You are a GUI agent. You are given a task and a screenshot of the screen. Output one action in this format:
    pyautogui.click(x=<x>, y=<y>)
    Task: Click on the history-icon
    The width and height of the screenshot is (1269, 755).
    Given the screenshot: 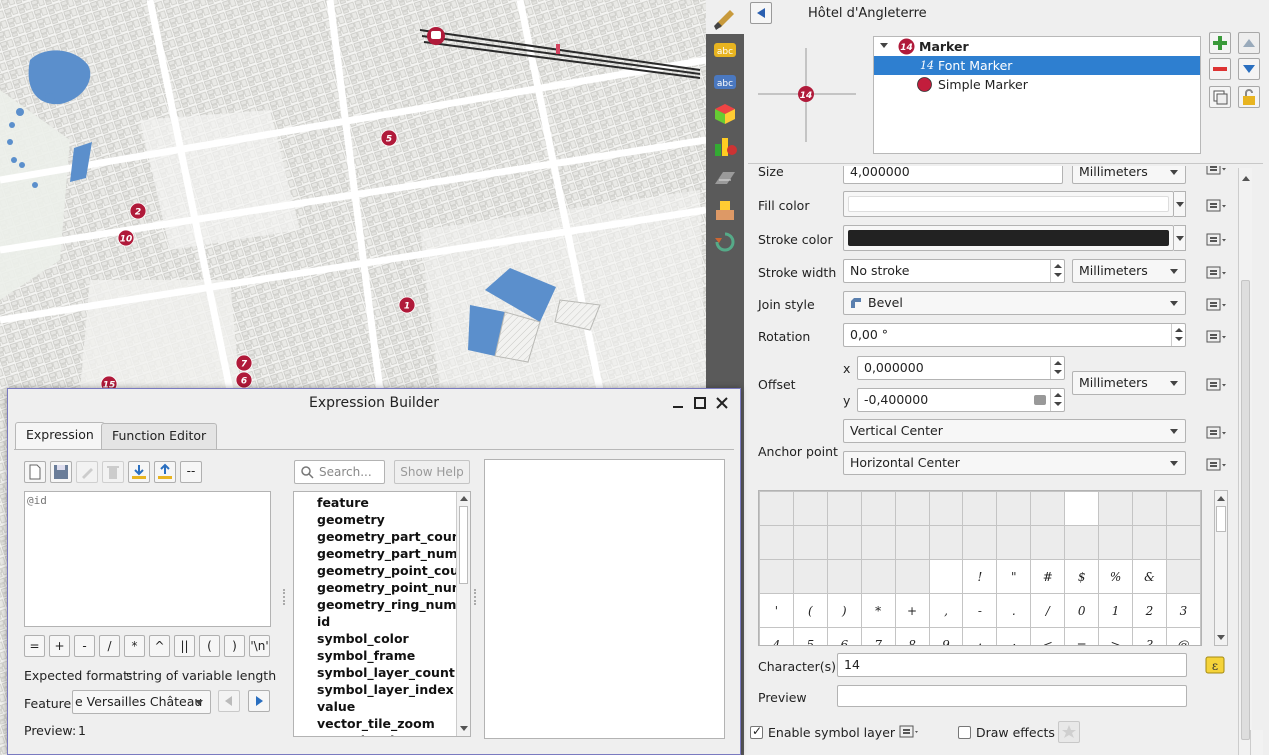 What is the action you would take?
    pyautogui.click(x=725, y=242)
    